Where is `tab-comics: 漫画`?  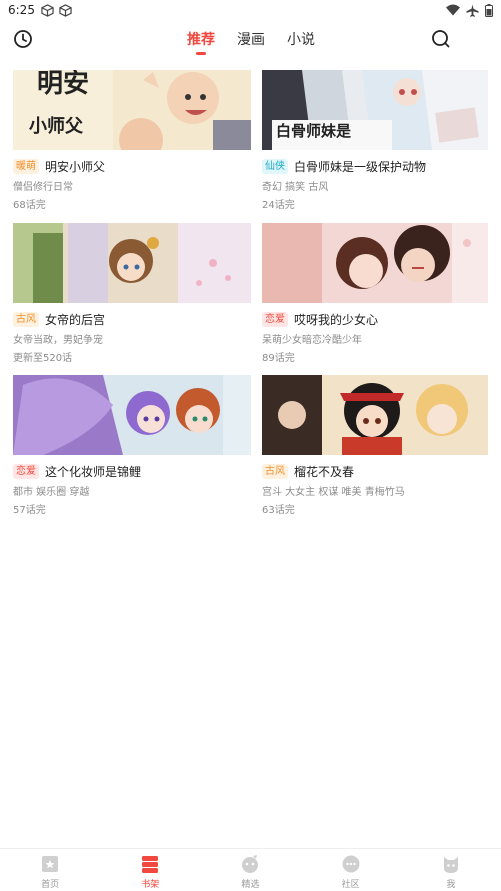 tab-comics: 漫画 is located at coordinates (251, 39).